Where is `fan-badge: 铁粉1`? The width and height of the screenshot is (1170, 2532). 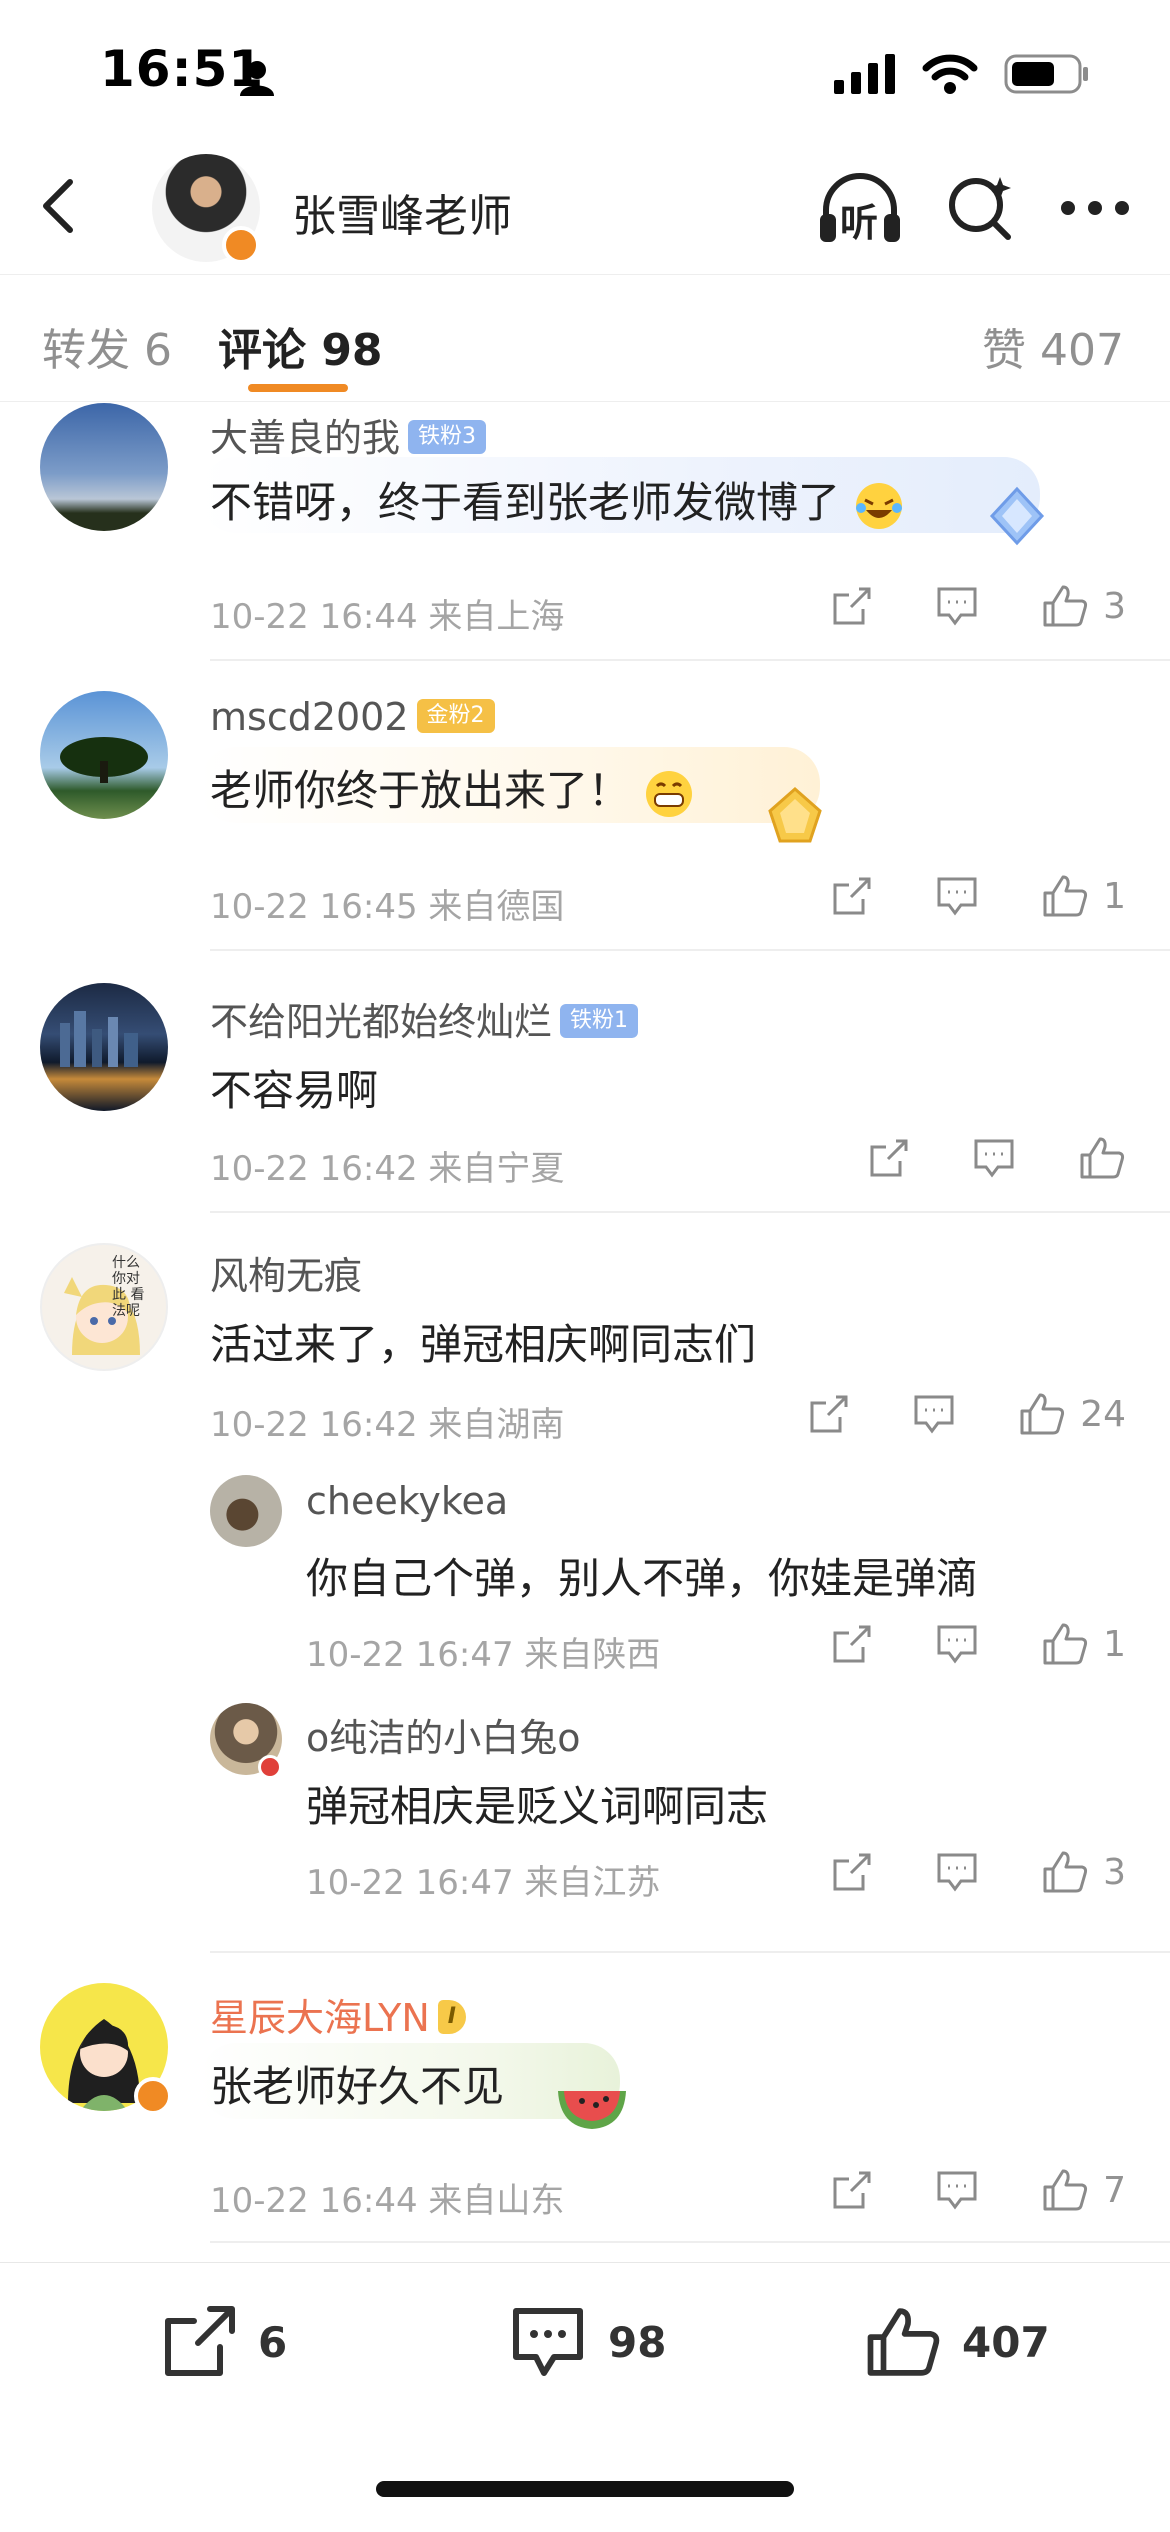 fan-badge: 铁粉1 is located at coordinates (599, 1020).